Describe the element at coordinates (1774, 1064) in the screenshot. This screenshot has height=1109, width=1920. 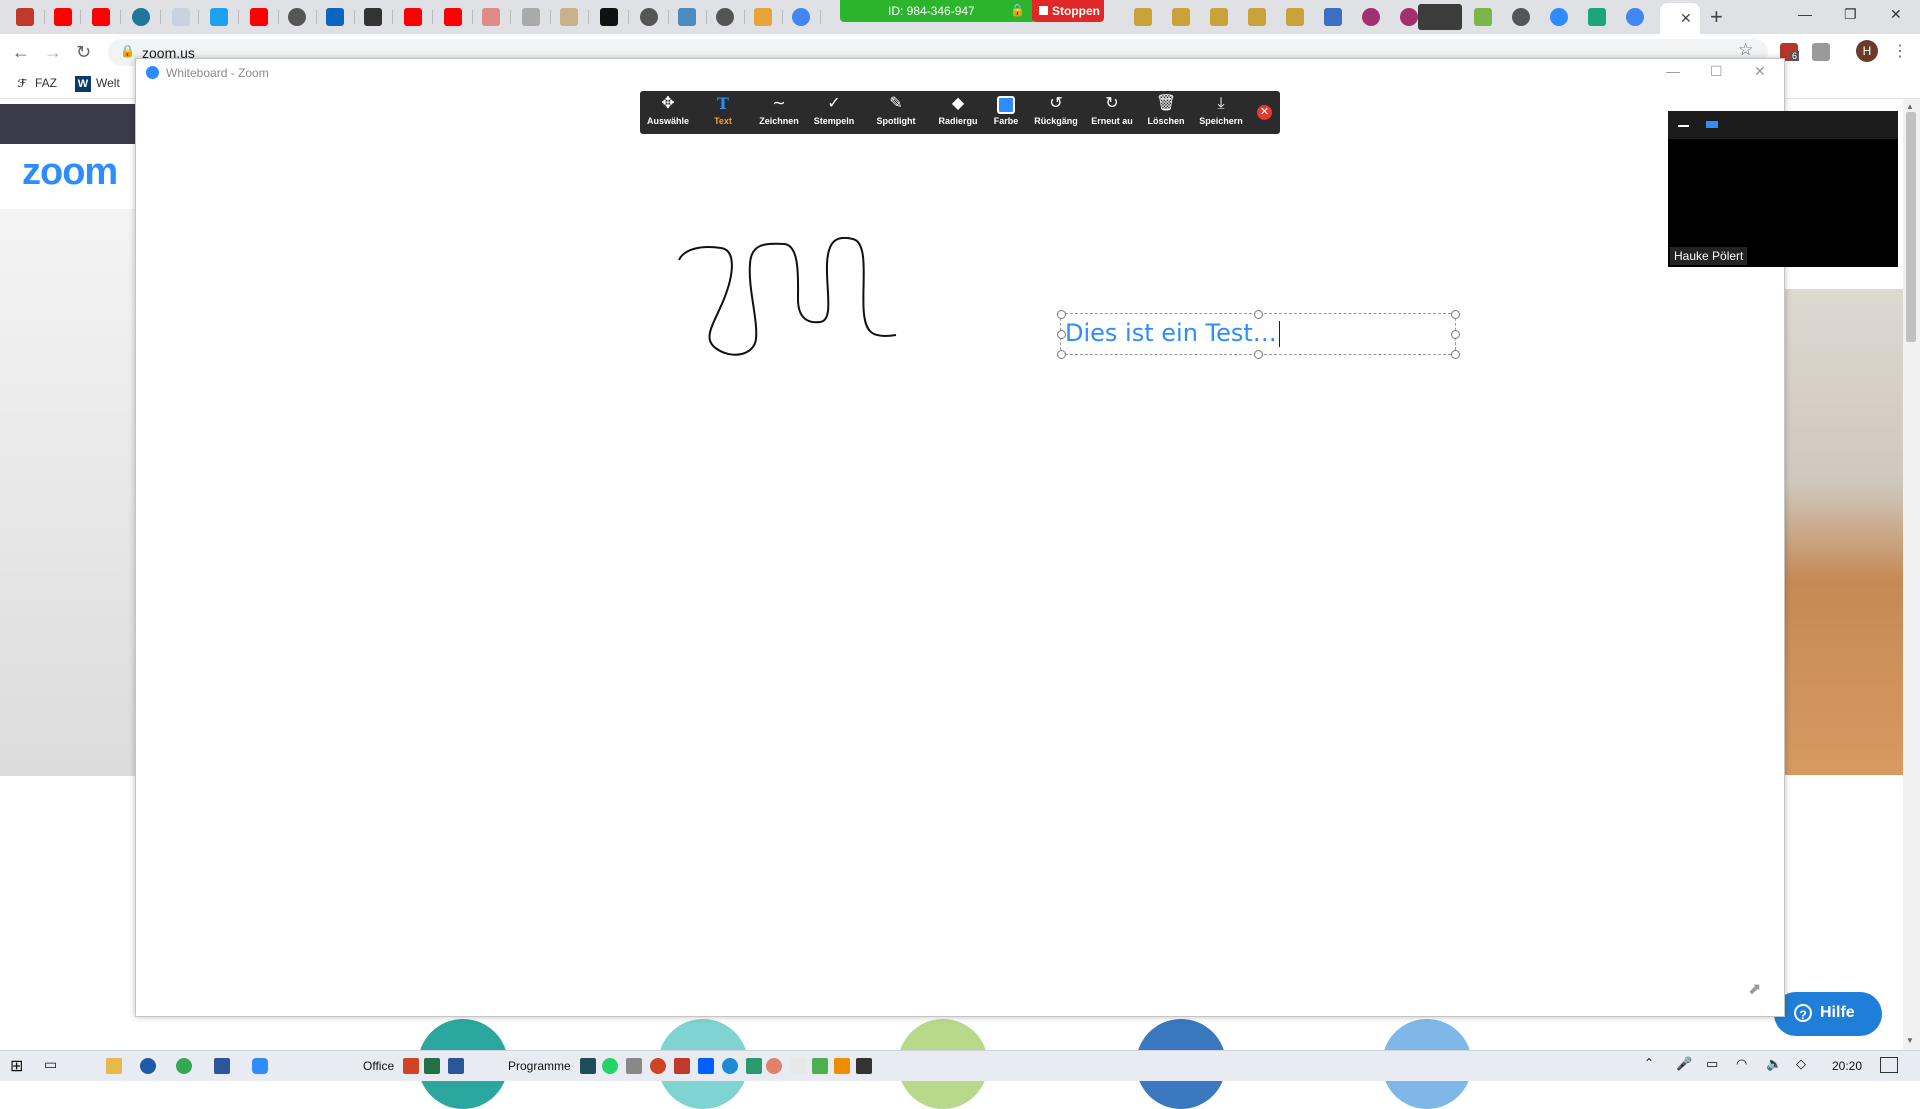
I see `volume-icon: 🔈` at that location.